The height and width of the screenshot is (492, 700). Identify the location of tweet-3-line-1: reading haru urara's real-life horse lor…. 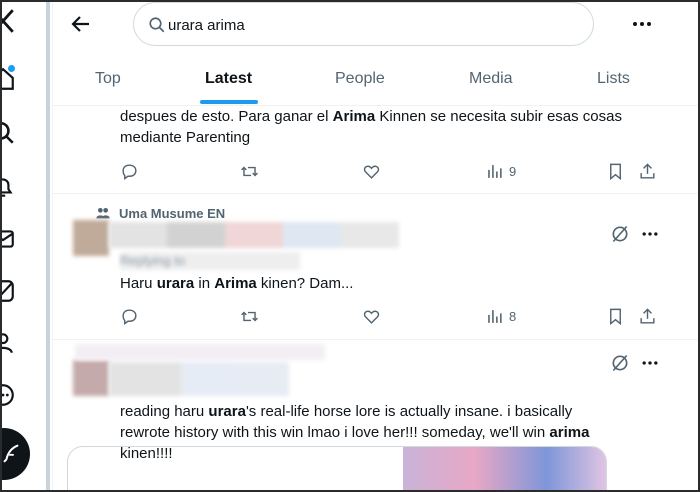
(346, 411).